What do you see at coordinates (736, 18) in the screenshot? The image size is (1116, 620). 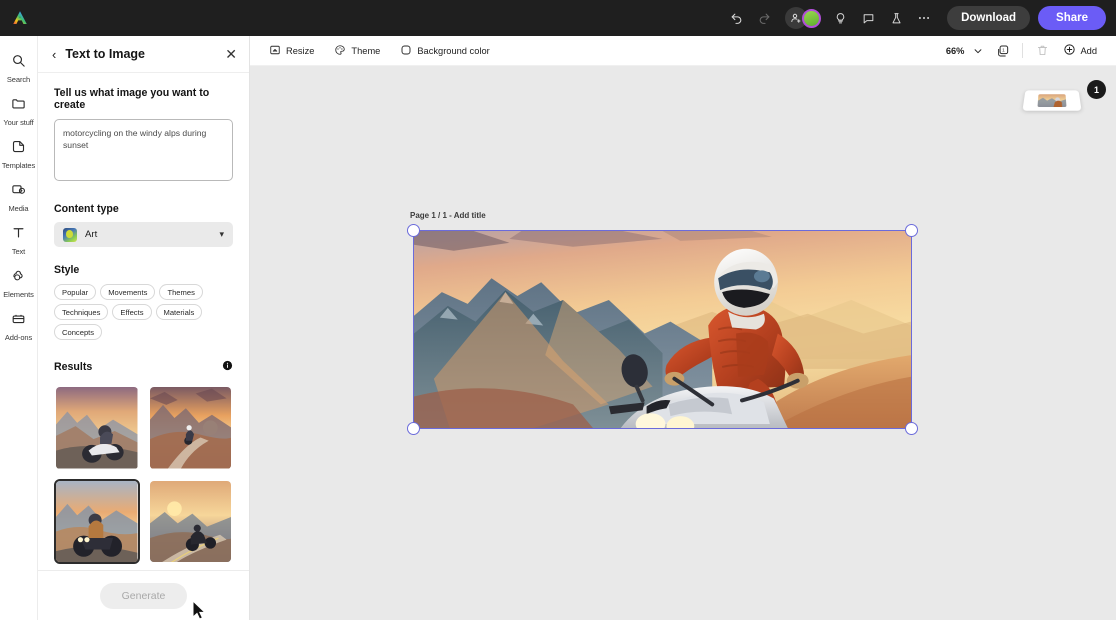 I see `undo-icon` at bounding box center [736, 18].